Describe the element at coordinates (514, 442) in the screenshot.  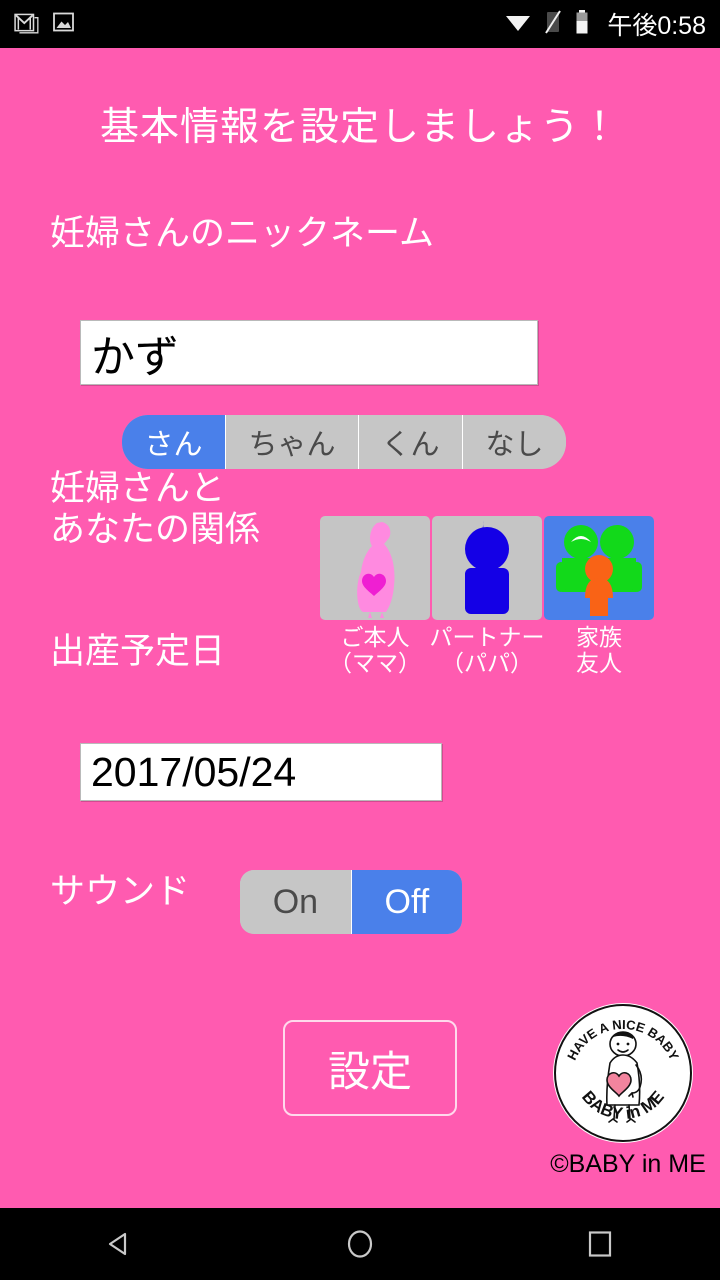
I see `honorific-option-nashi: なし` at that location.